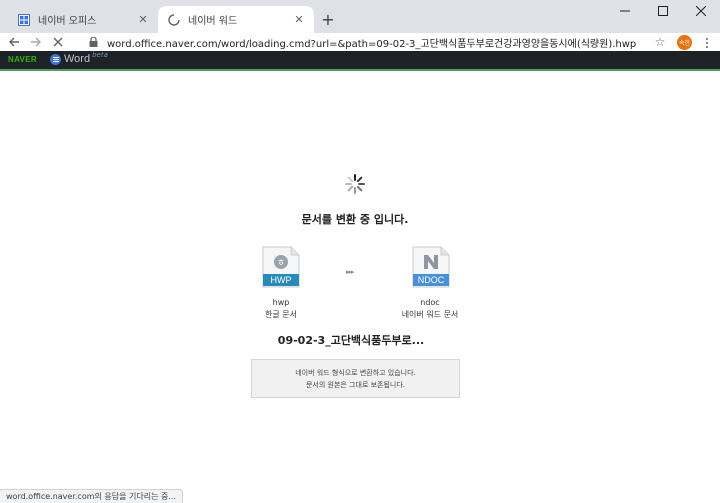 The height and width of the screenshot is (503, 720). Describe the element at coordinates (355, 219) in the screenshot. I see `converting-heading: 문서를 변환 중 입니다.` at that location.